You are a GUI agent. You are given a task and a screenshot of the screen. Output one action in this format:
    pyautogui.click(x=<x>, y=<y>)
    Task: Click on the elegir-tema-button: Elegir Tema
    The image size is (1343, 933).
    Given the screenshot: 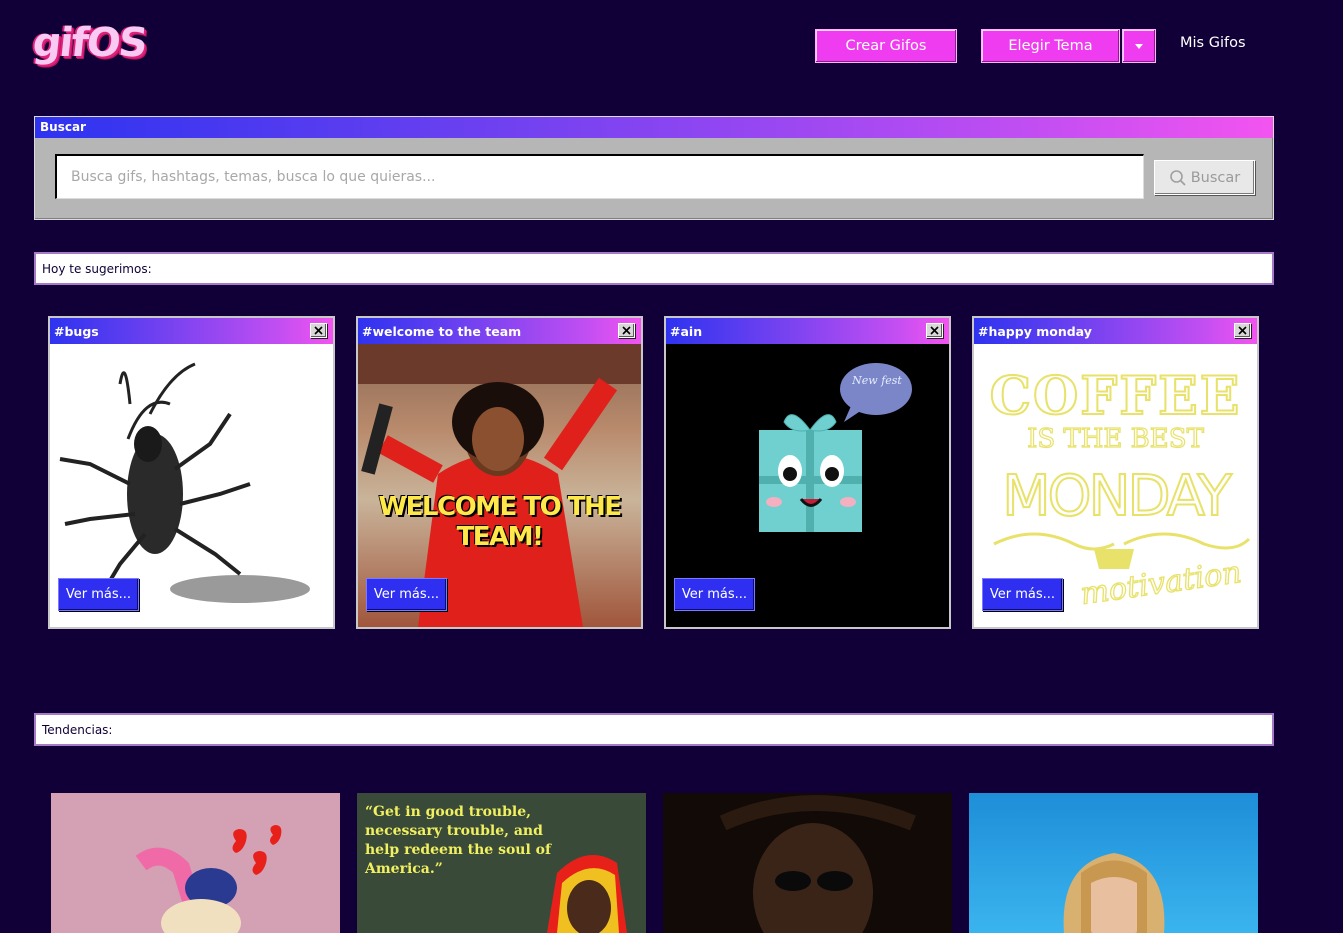 What is the action you would take?
    pyautogui.click(x=1050, y=46)
    